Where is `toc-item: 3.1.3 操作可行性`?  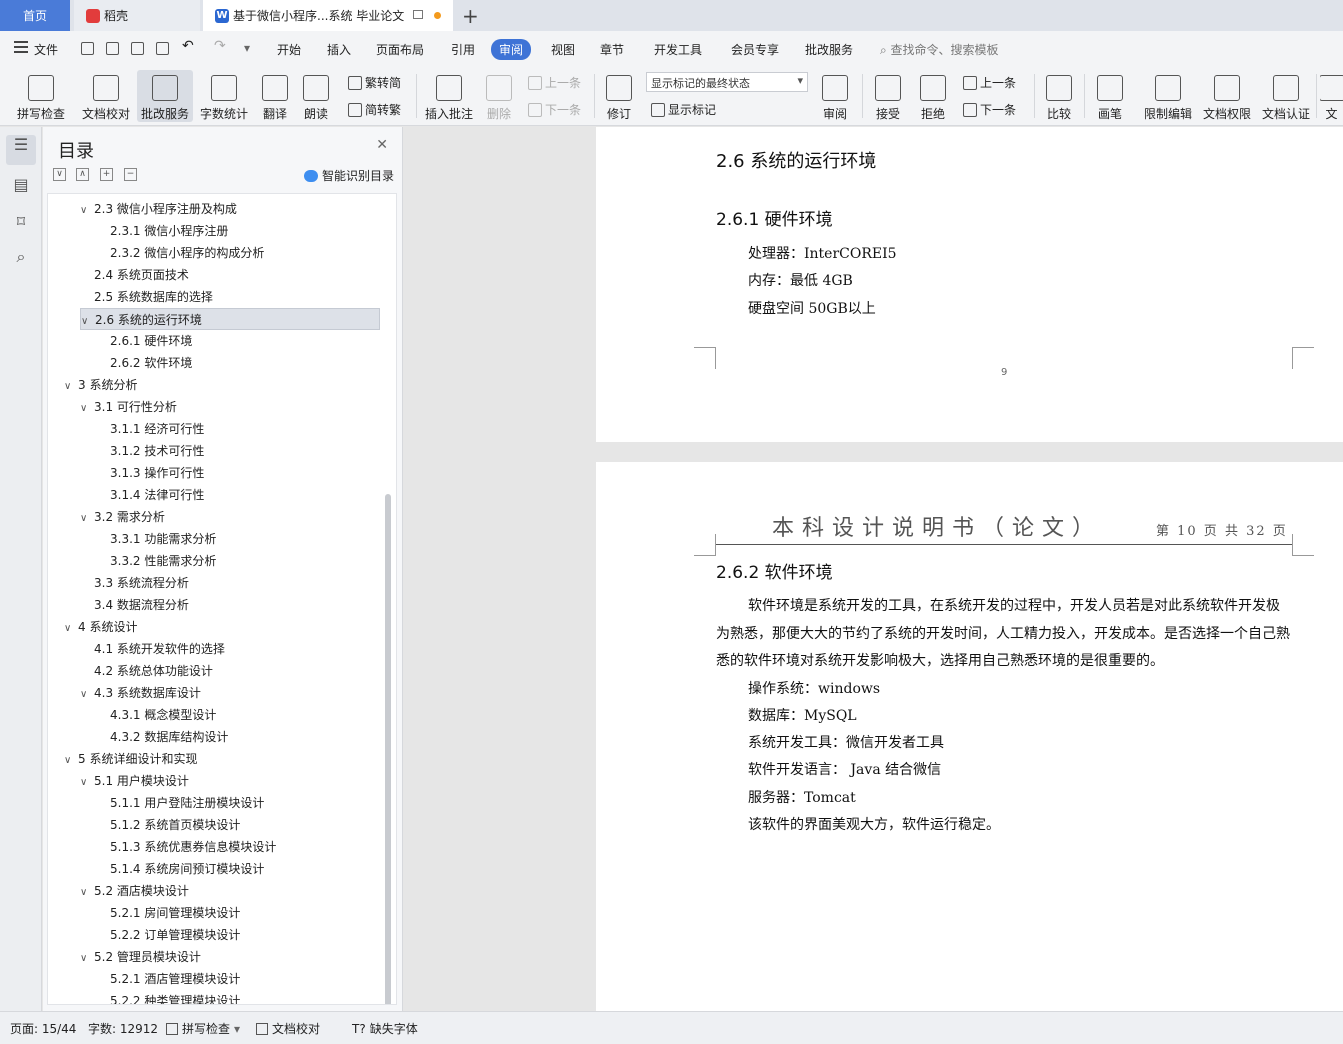 toc-item: 3.1.3 操作可行性 is located at coordinates (150, 473).